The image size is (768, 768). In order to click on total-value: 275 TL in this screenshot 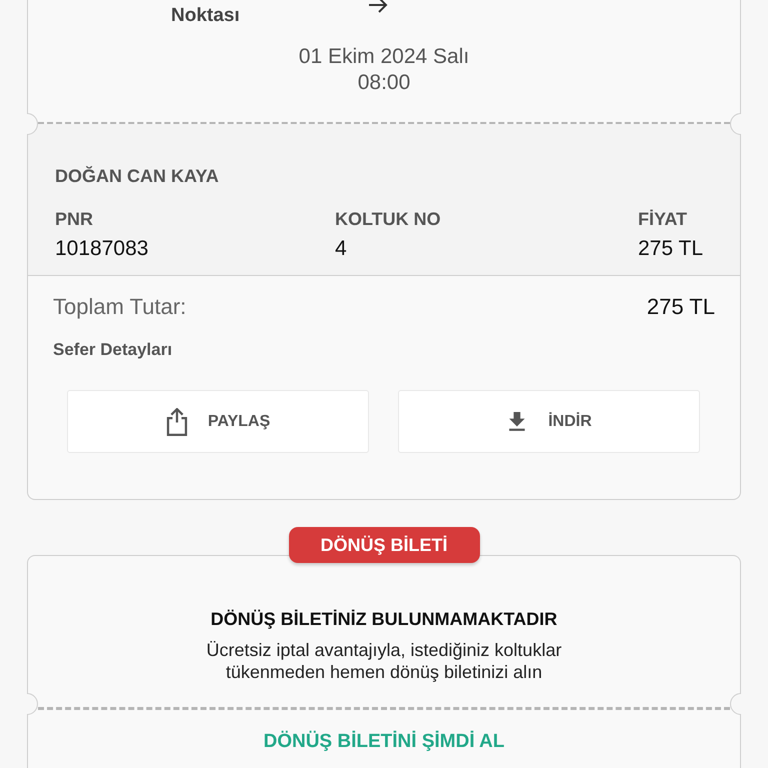, I will do `click(680, 306)`.